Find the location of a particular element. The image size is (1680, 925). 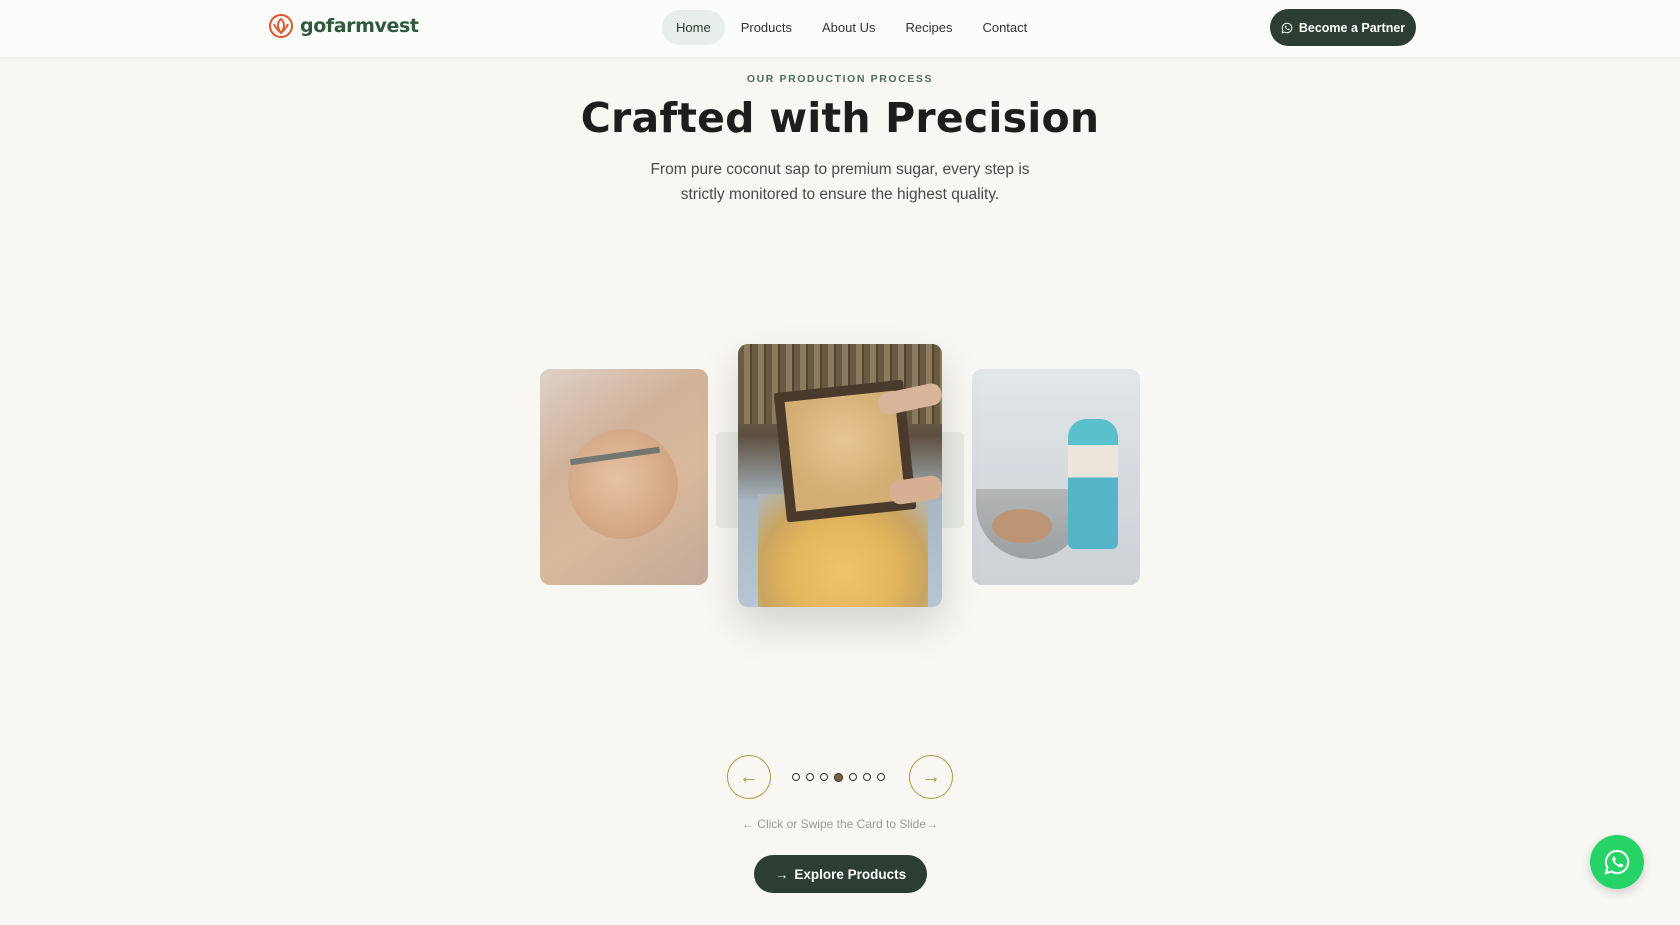

nav-about-us: About Us is located at coordinates (848, 27).